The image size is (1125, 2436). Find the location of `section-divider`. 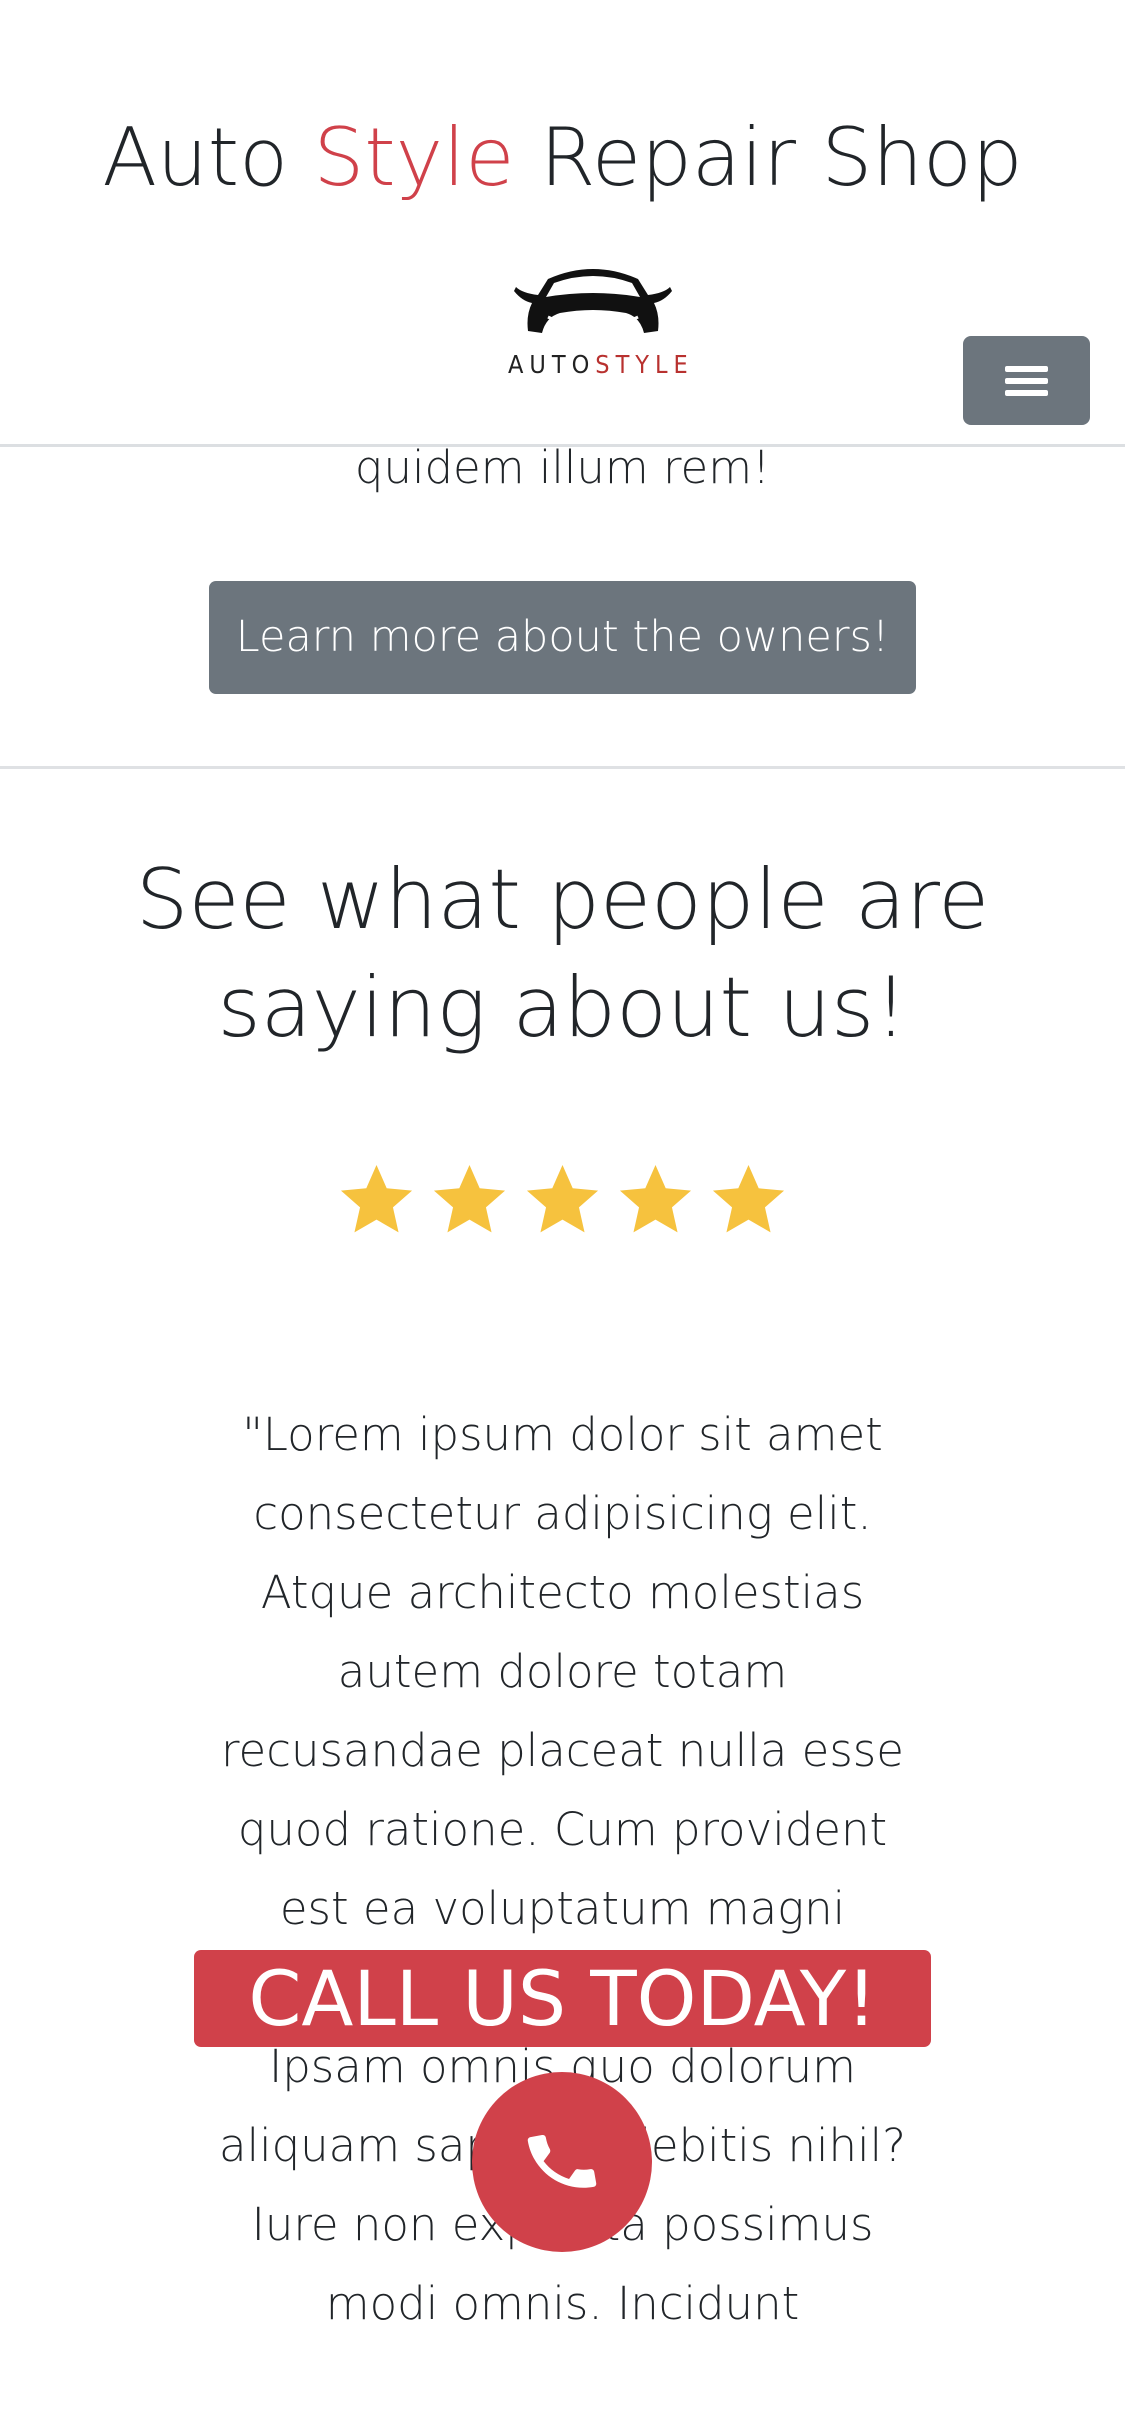

section-divider is located at coordinates (562, 767).